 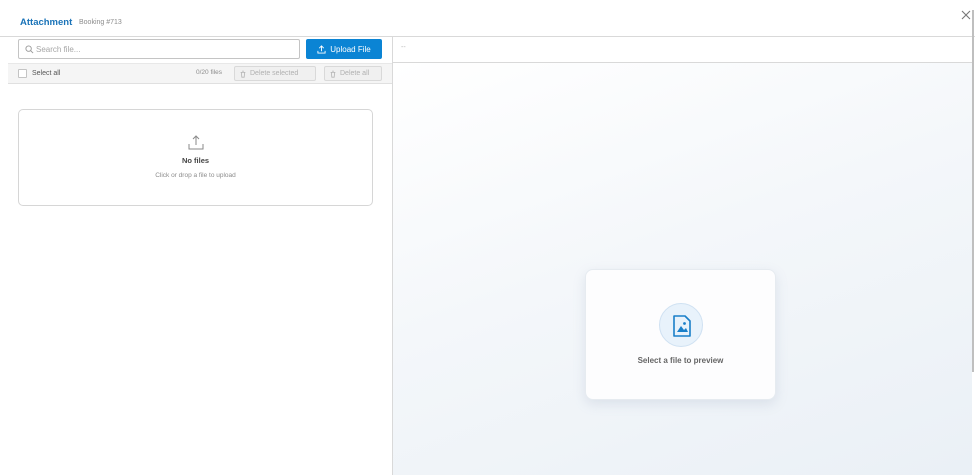 I want to click on close-button, so click(x=966, y=15).